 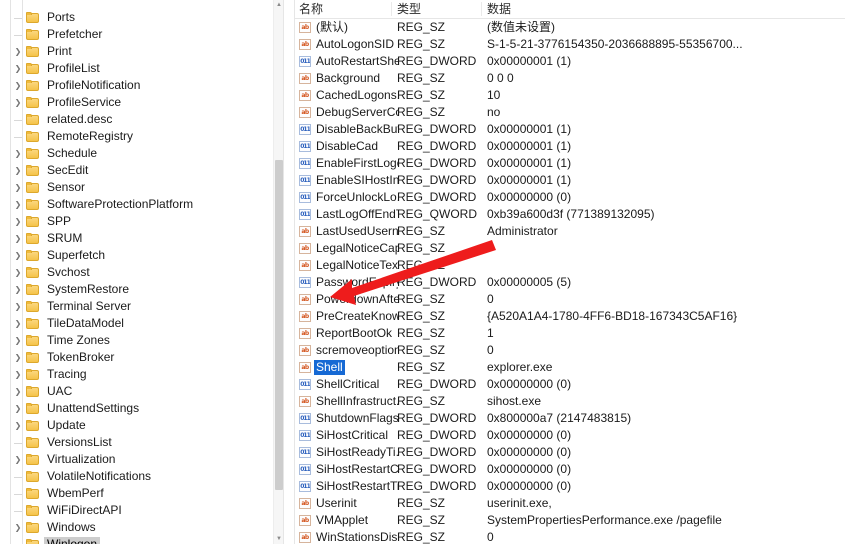 What do you see at coordinates (136, 170) in the screenshot?
I see `tree-item-secedit: ❯ SecEdit` at bounding box center [136, 170].